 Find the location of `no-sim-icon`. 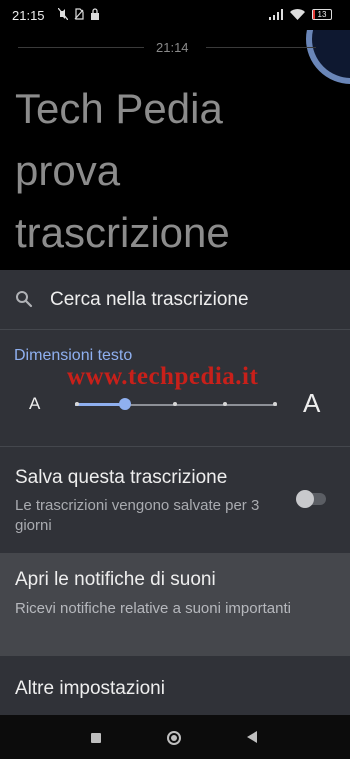

no-sim-icon is located at coordinates (79, 14).